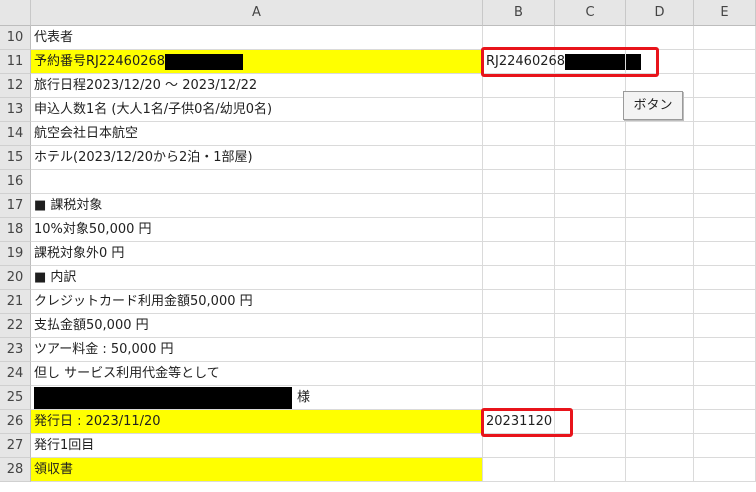 The height and width of the screenshot is (492, 756). I want to click on cell-e10, so click(725, 38).